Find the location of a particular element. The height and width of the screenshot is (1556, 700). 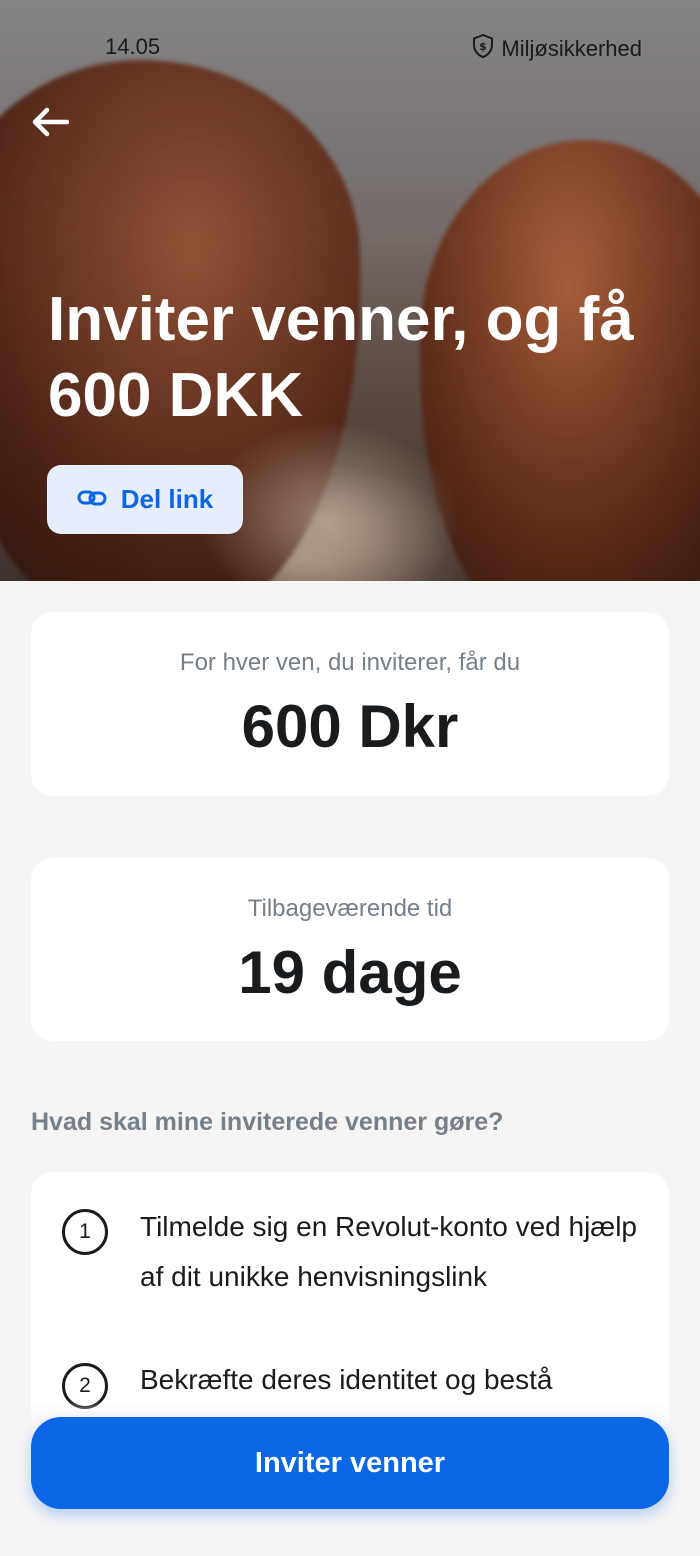

security-status: $ Miljøsikkerhed is located at coordinates (556, 49).